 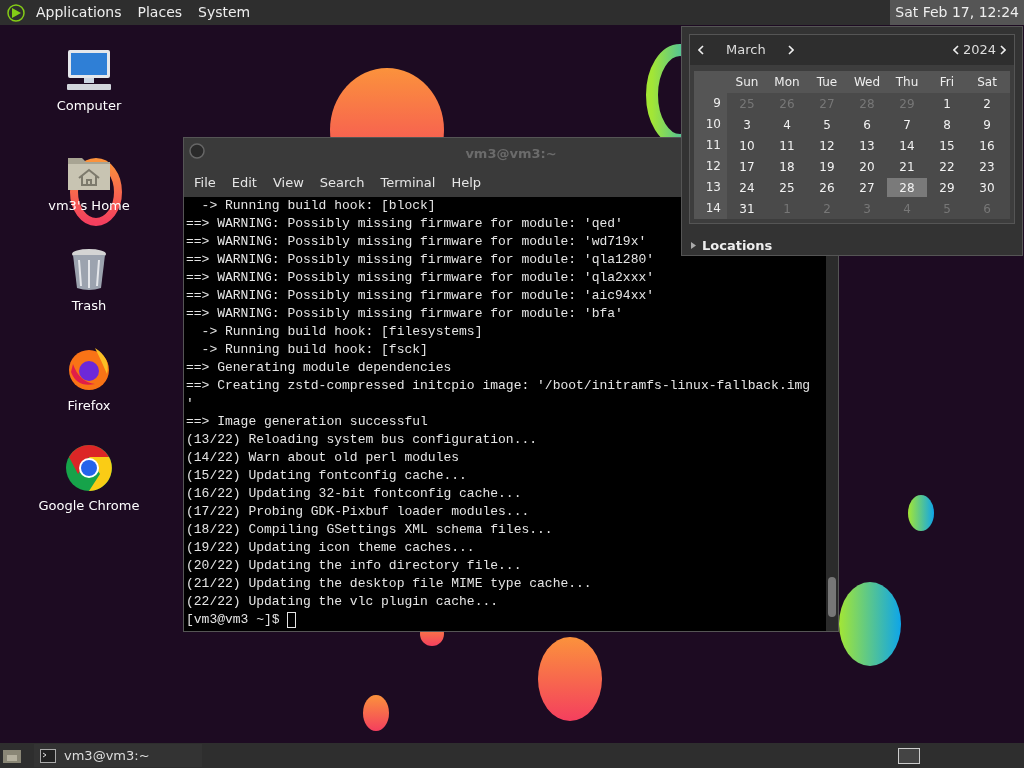 What do you see at coordinates (89, 406) in the screenshot?
I see `desktop-icon-label: Firefox` at bounding box center [89, 406].